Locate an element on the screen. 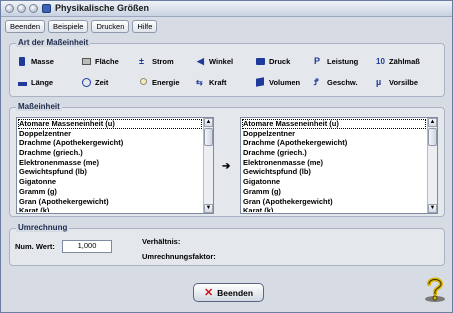 The width and height of the screenshot is (453, 313). title-bar: Physikalische Größen is located at coordinates (226, 9).